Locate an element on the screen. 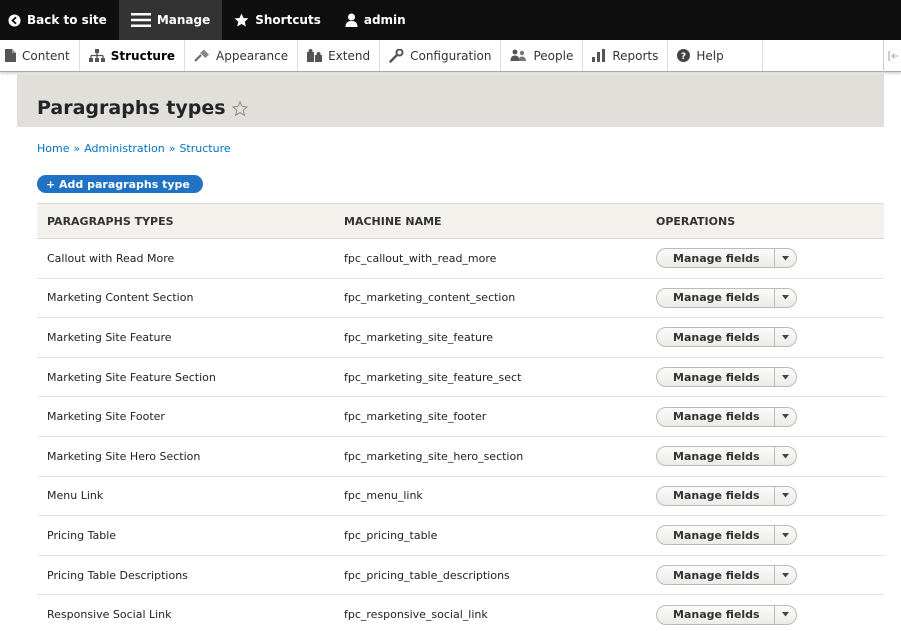 This screenshot has width=901, height=631. paragraph-type-label: Menu Link is located at coordinates (185, 496).